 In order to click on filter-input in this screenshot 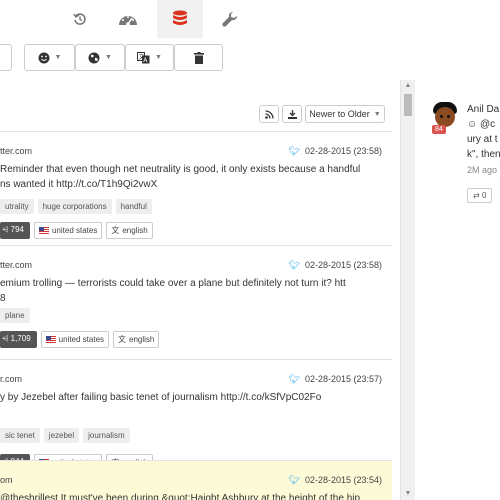, I will do `click(6, 57)`.